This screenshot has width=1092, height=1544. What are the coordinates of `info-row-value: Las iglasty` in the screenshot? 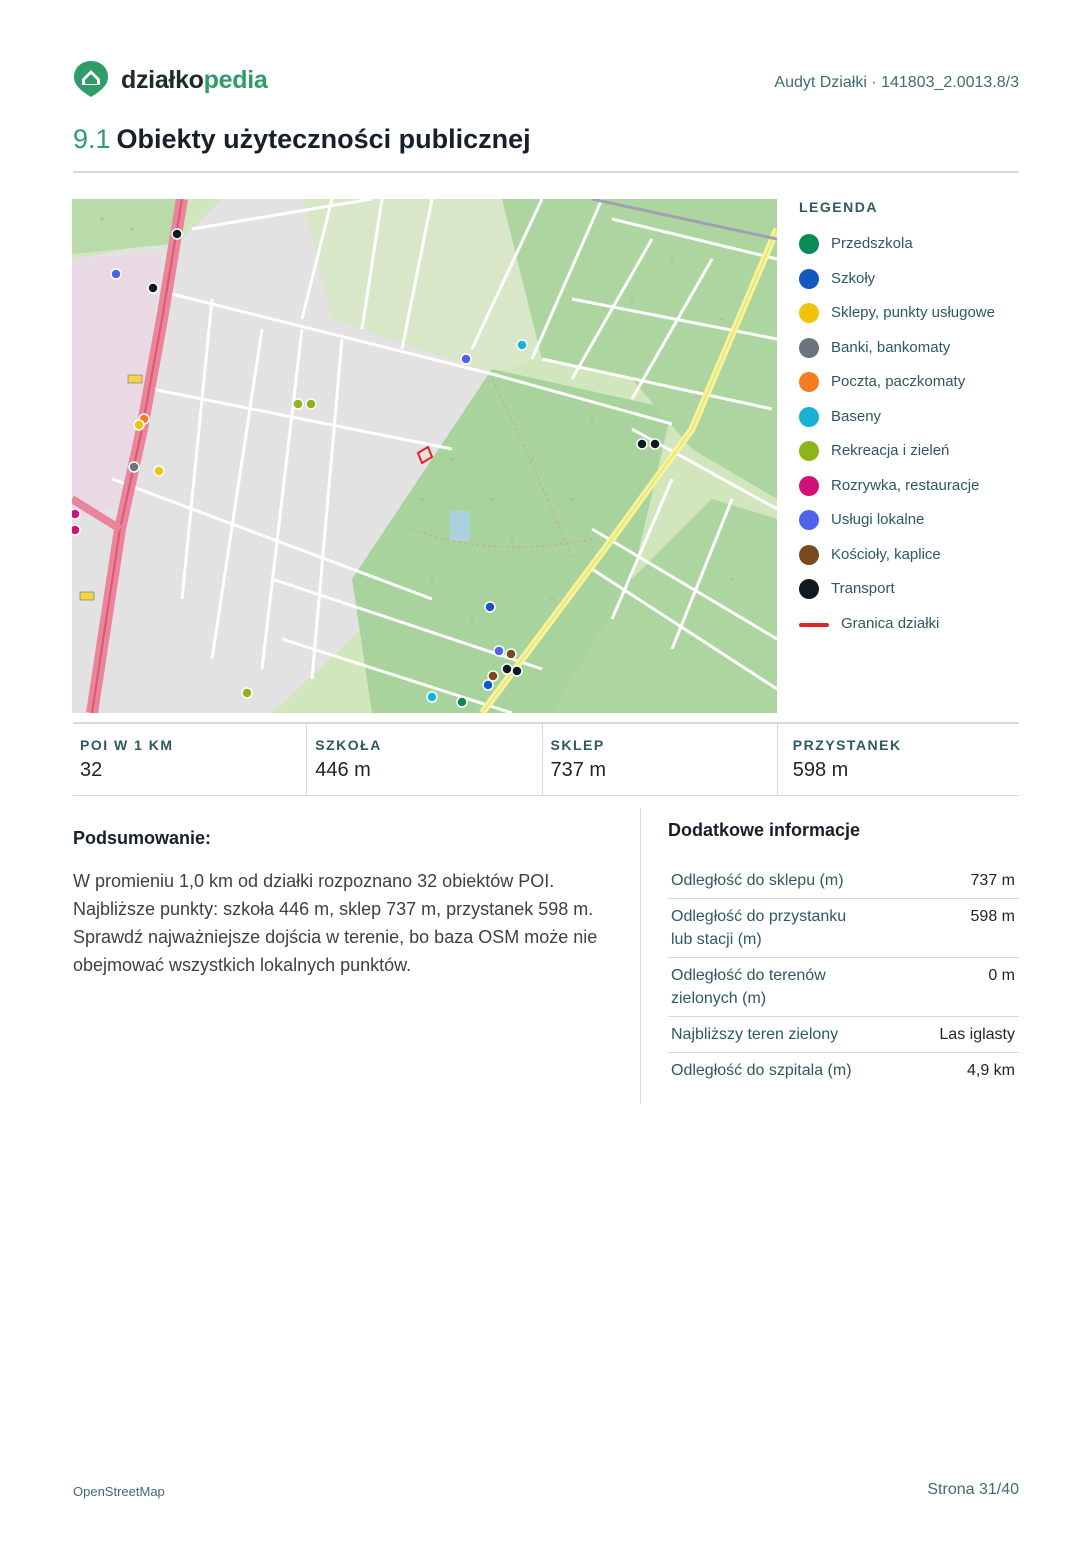 It's located at (977, 1034).